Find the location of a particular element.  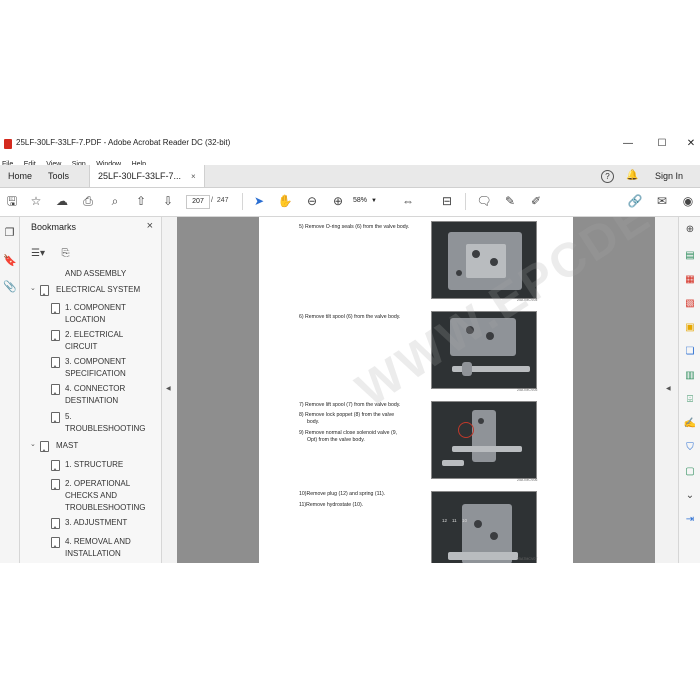

bookmark-item-connector-destination: 4. CONNECTOR DESTINATION is located at coordinates (95, 395).